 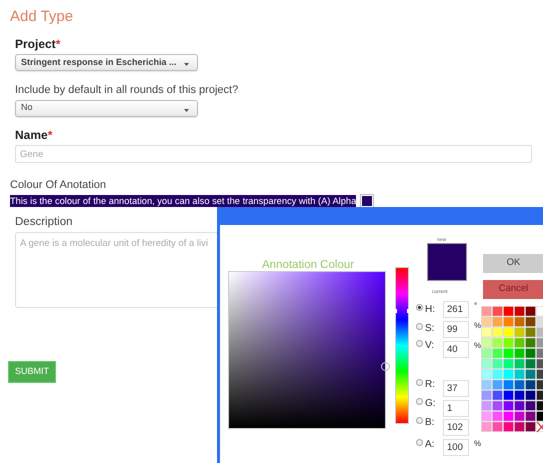 What do you see at coordinates (402, 345) in the screenshot?
I see `hue-slider` at bounding box center [402, 345].